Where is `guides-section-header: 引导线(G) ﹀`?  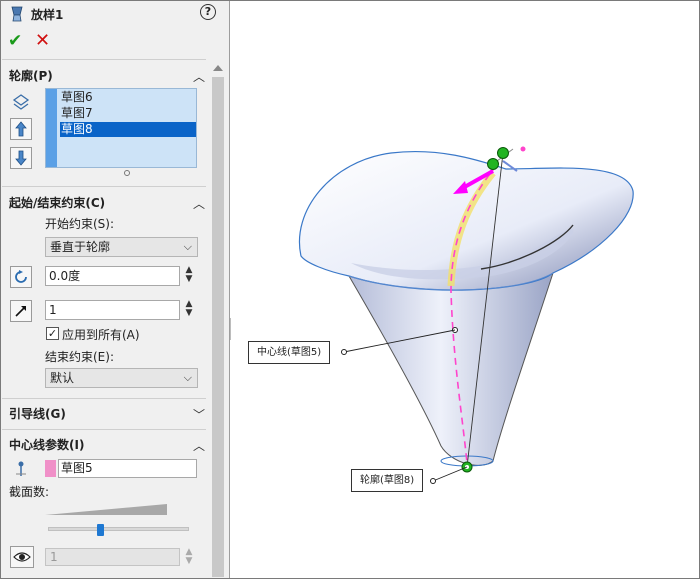
guides-section-header: 引导线(G) ﹀ is located at coordinates (107, 414).